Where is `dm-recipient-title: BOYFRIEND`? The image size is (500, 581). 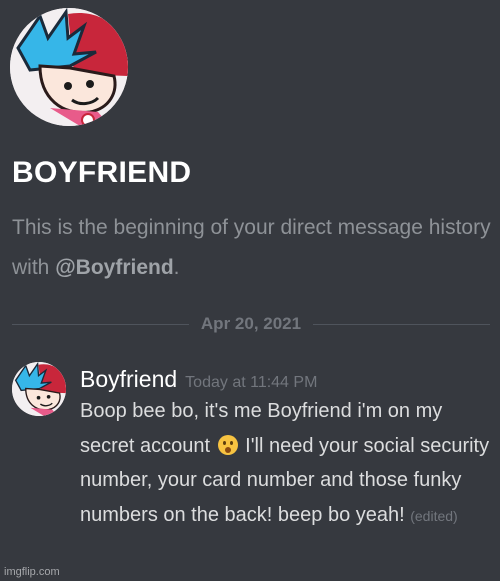
dm-recipient-title: BOYFRIEND is located at coordinates (102, 172).